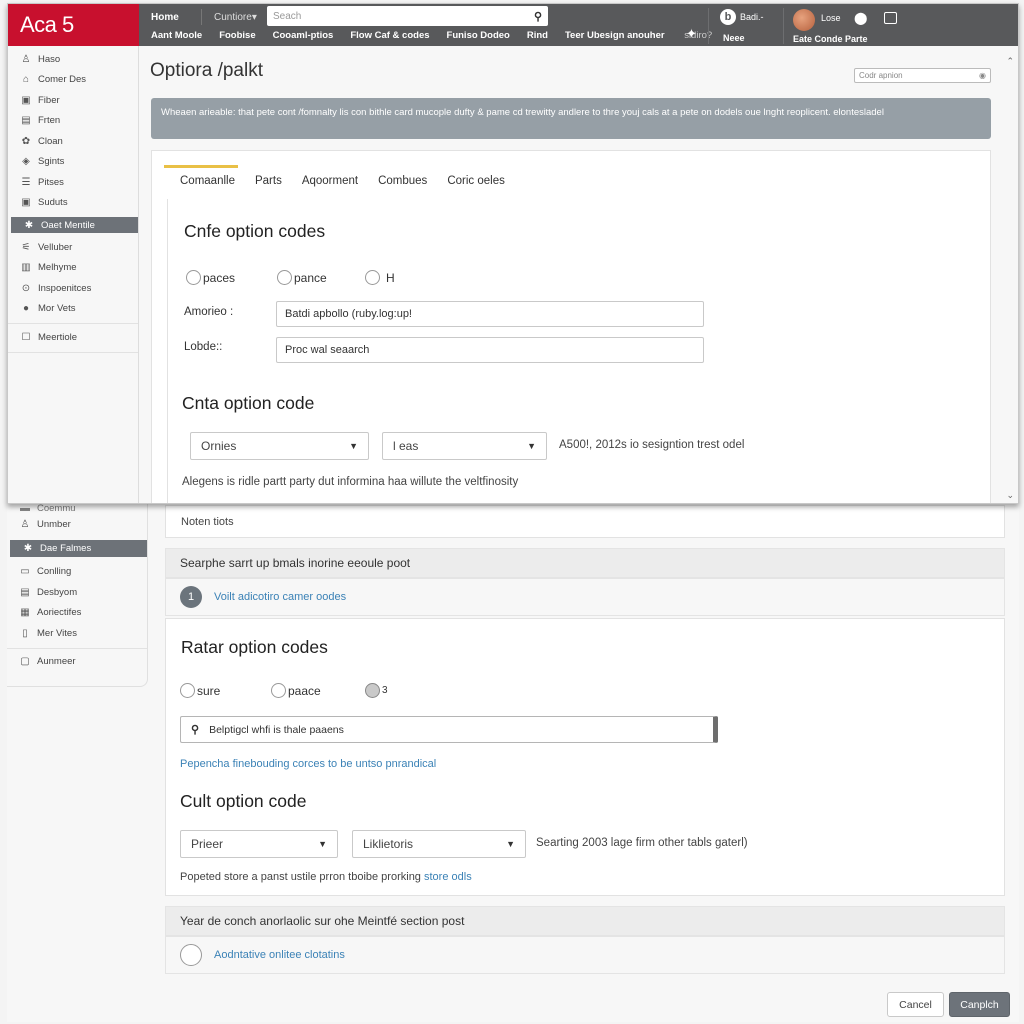  What do you see at coordinates (490, 350) in the screenshot?
I see `lobde-input: Proc wal seaarch` at bounding box center [490, 350].